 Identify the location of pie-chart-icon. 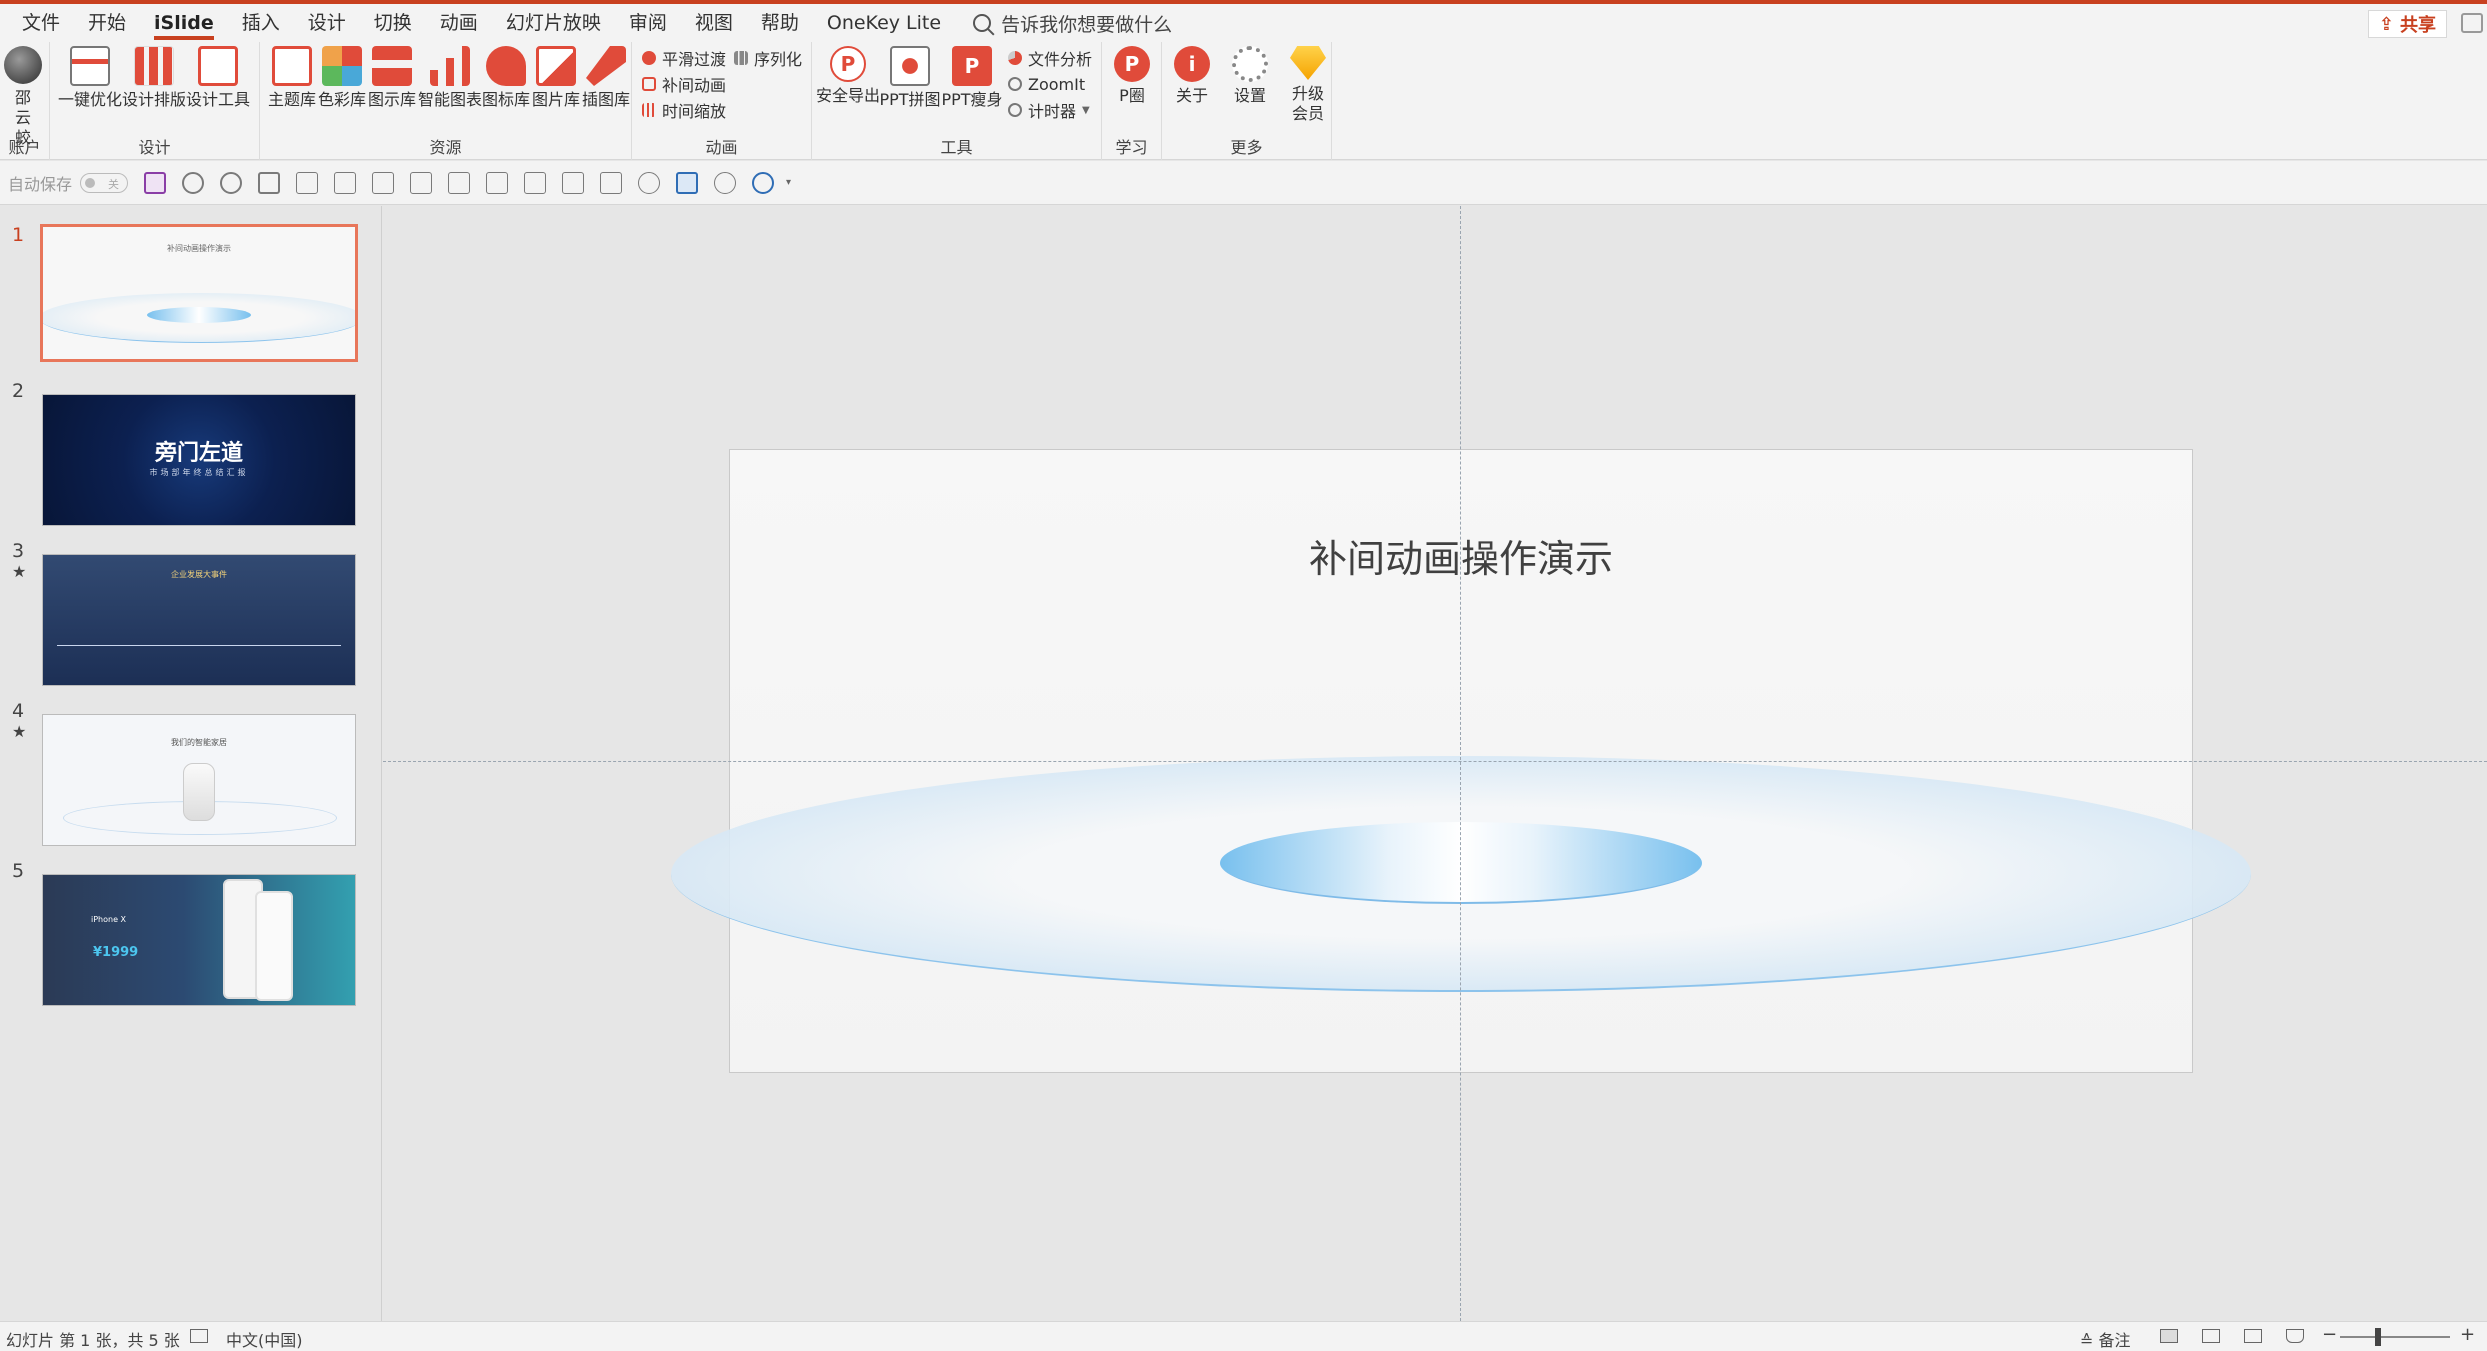
(1015, 58).